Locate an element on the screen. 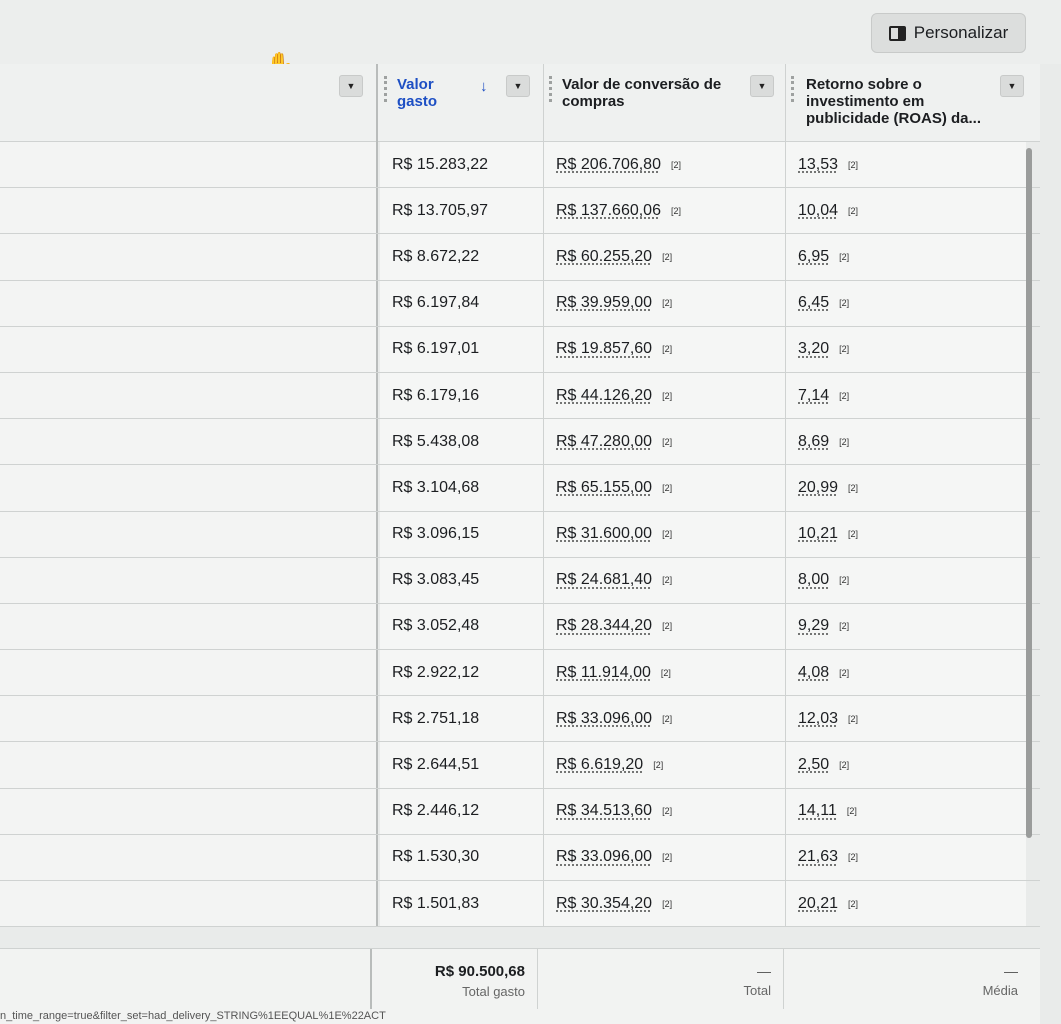 Image resolution: width=1061 pixels, height=1024 pixels. table-row: R$ 1.501,83 R$ 30.354,20 [2] 20,21 [2] is located at coordinates (520, 904).